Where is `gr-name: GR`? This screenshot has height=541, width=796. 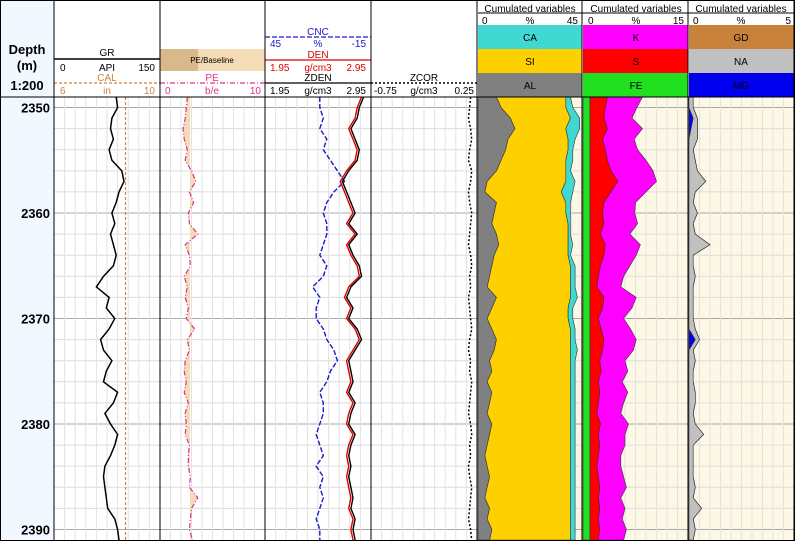
gr-name: GR is located at coordinates (107, 53).